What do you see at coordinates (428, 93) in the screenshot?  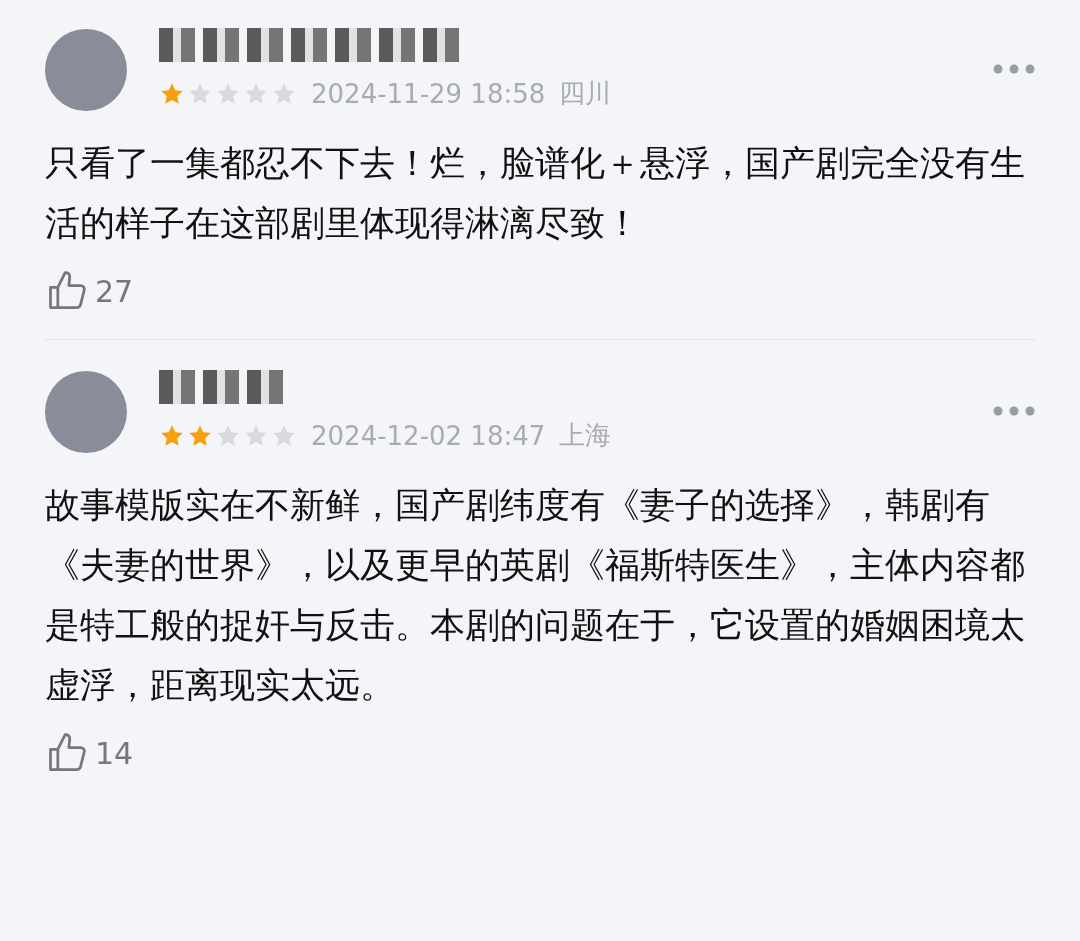 I see `review-date: 2024-11-29 18:58` at bounding box center [428, 93].